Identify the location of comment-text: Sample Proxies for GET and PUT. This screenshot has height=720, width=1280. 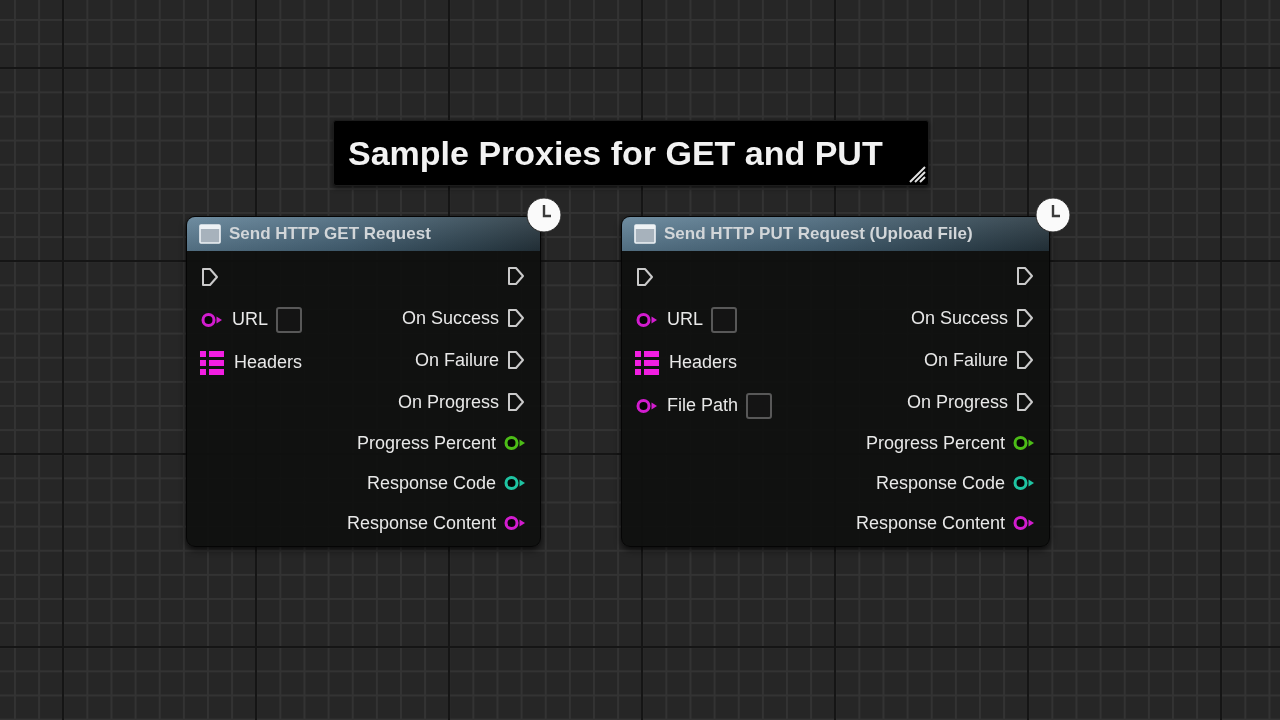
(615, 153).